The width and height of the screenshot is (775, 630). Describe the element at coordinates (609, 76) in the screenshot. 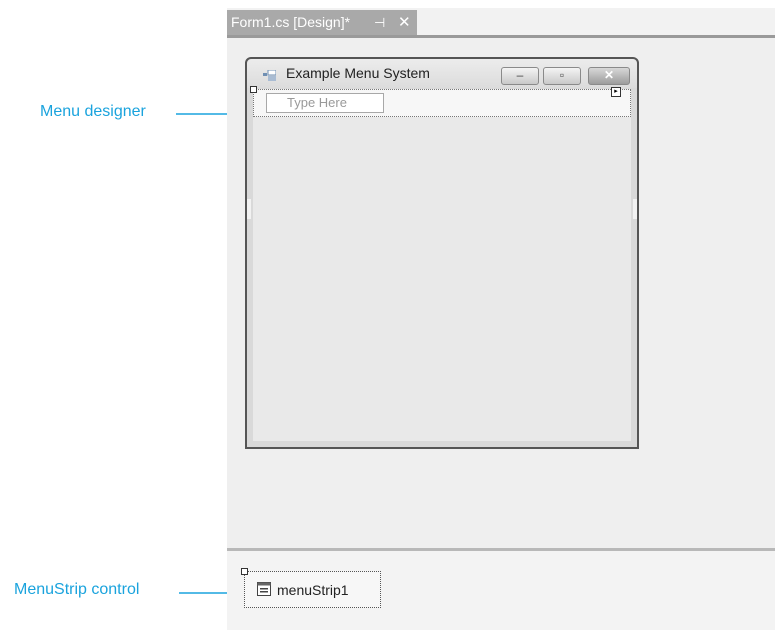

I see `close-button: ✕` at that location.